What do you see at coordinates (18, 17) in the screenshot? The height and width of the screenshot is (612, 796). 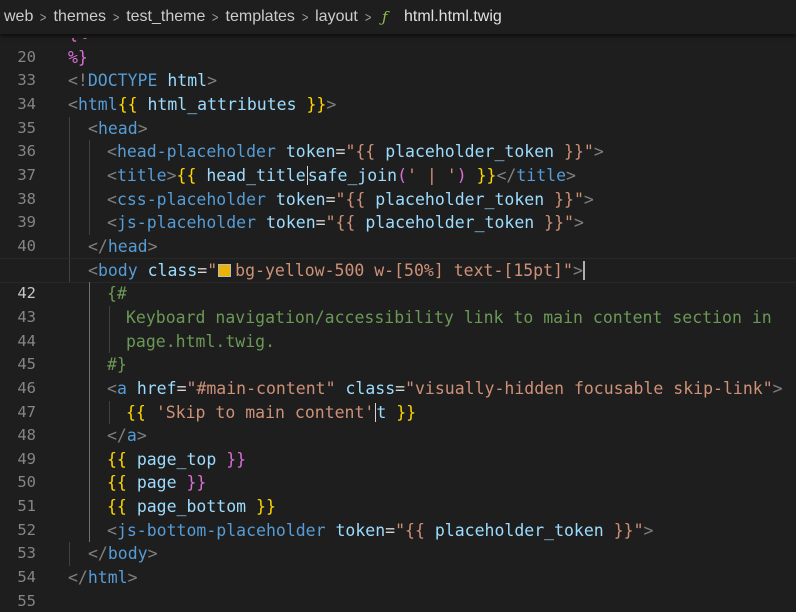 I see `breadcrumb-item-web: web` at bounding box center [18, 17].